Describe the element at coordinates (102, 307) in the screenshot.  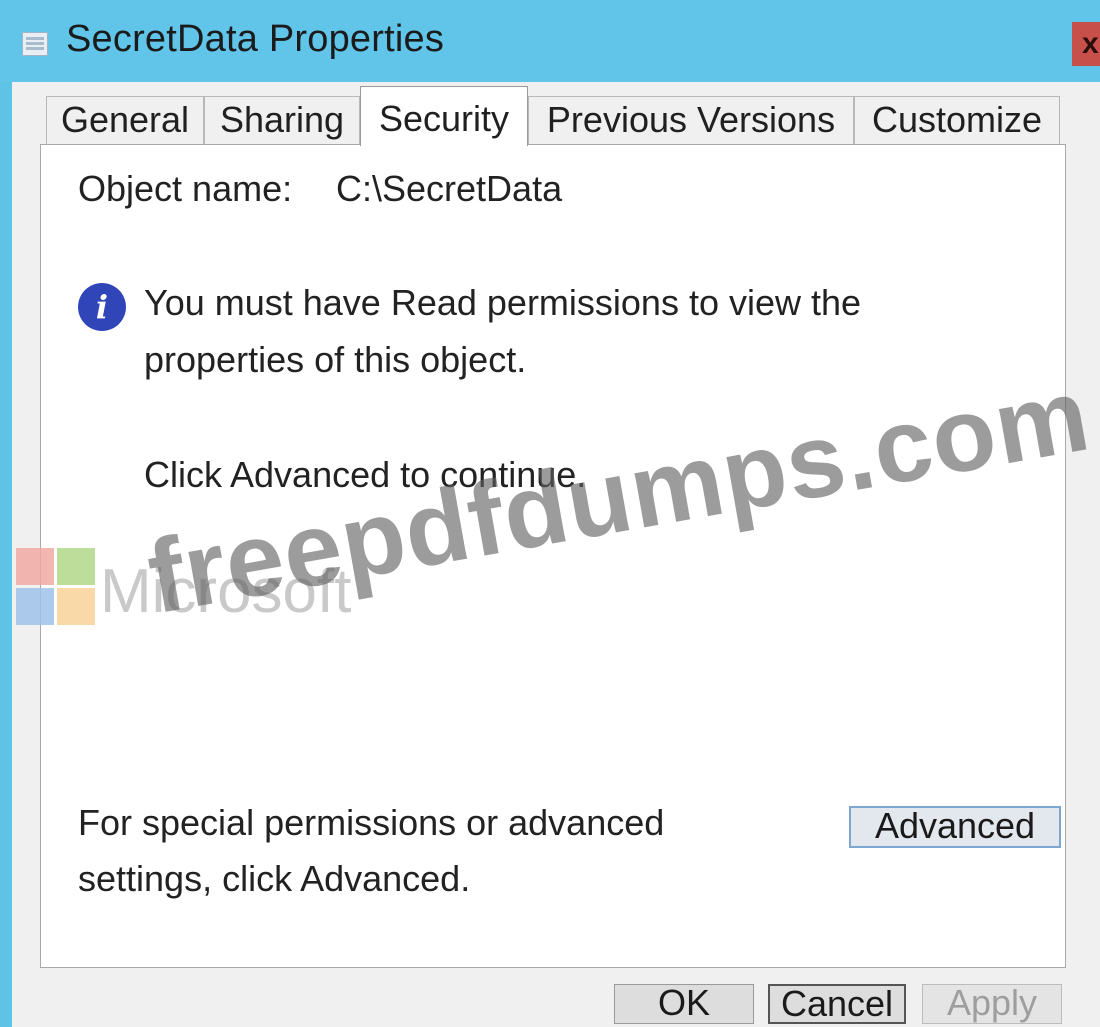
I see `info-icon: i` at that location.